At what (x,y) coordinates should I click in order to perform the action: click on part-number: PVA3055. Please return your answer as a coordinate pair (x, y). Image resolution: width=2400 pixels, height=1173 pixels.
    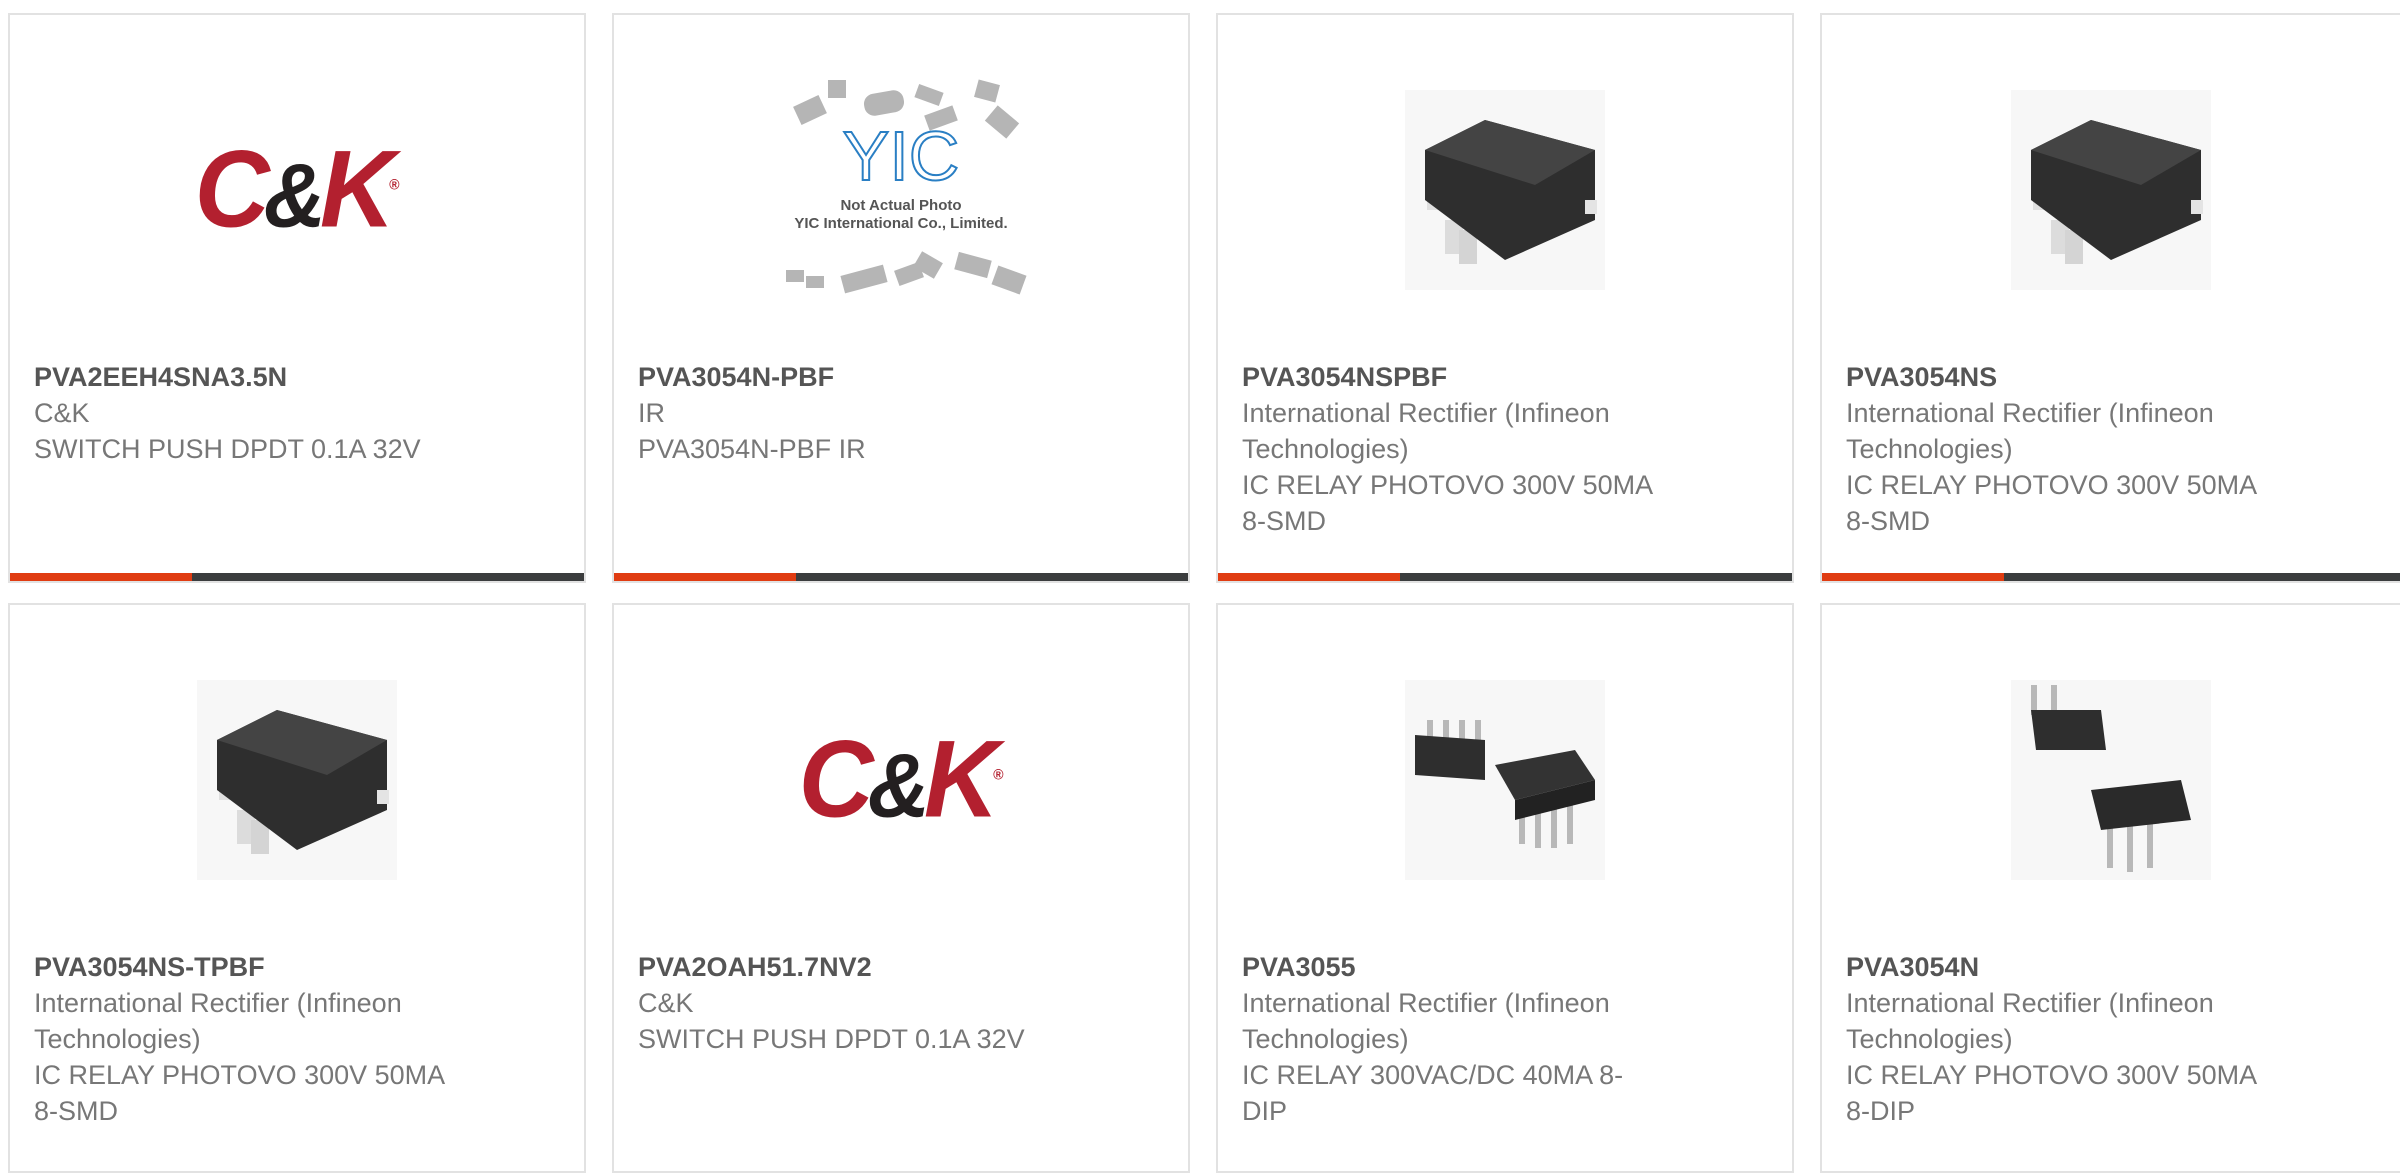
    Looking at the image, I should click on (1505, 967).